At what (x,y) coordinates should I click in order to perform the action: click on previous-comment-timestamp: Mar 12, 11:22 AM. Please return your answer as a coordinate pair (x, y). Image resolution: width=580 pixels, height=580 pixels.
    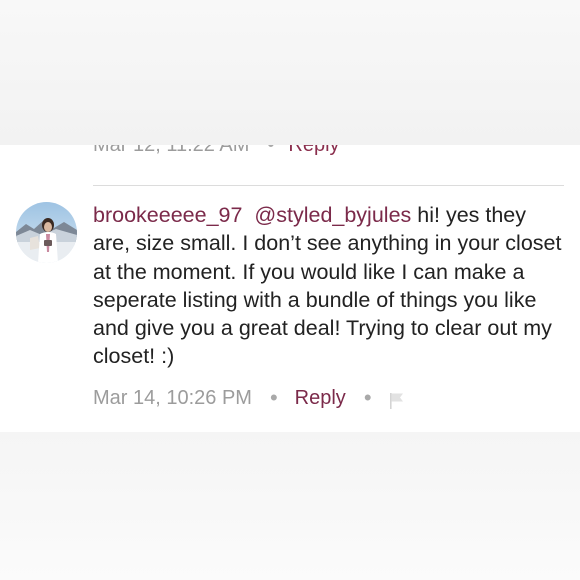
    Looking at the image, I should click on (171, 150).